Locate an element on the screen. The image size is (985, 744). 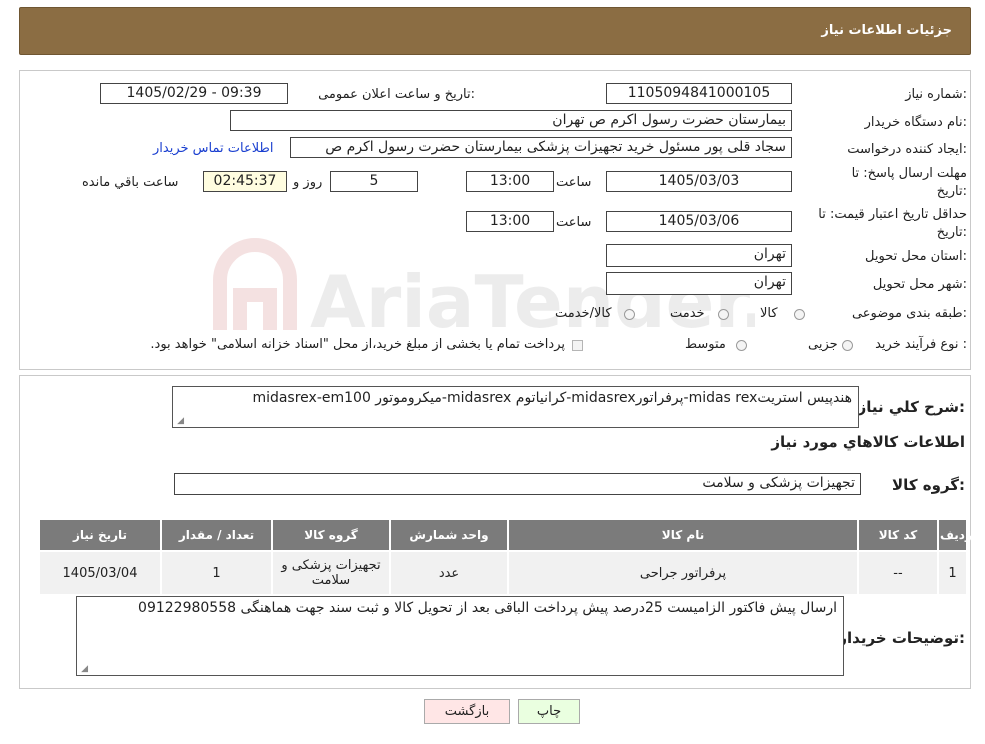
col-need-date: تاریخ نیاز is located at coordinates (100, 535).